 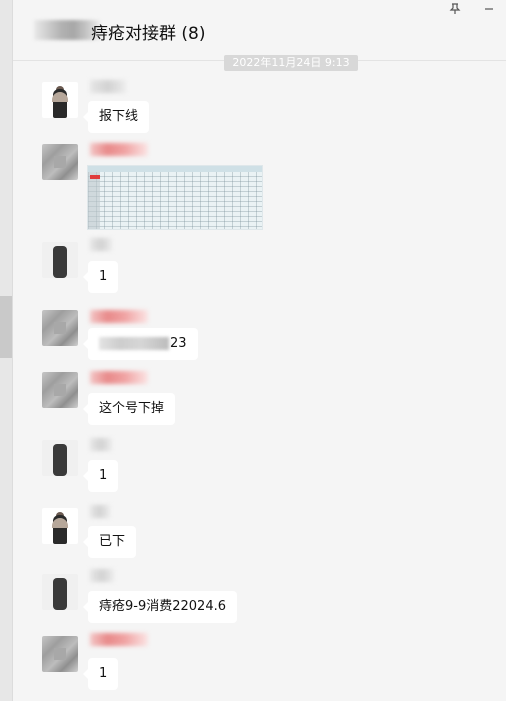 What do you see at coordinates (259, 30) in the screenshot?
I see `chat-header: 痔疮对接群 (8)` at bounding box center [259, 30].